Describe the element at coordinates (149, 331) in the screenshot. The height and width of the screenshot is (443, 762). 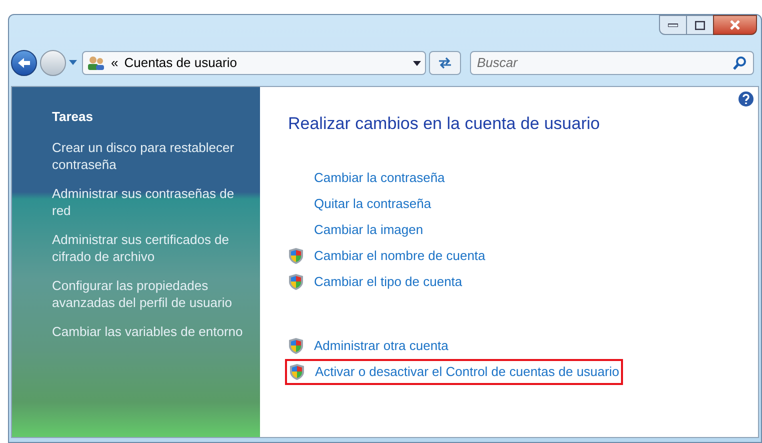
I see `sidebar-task-link: Cambiar las variables de entorno` at that location.